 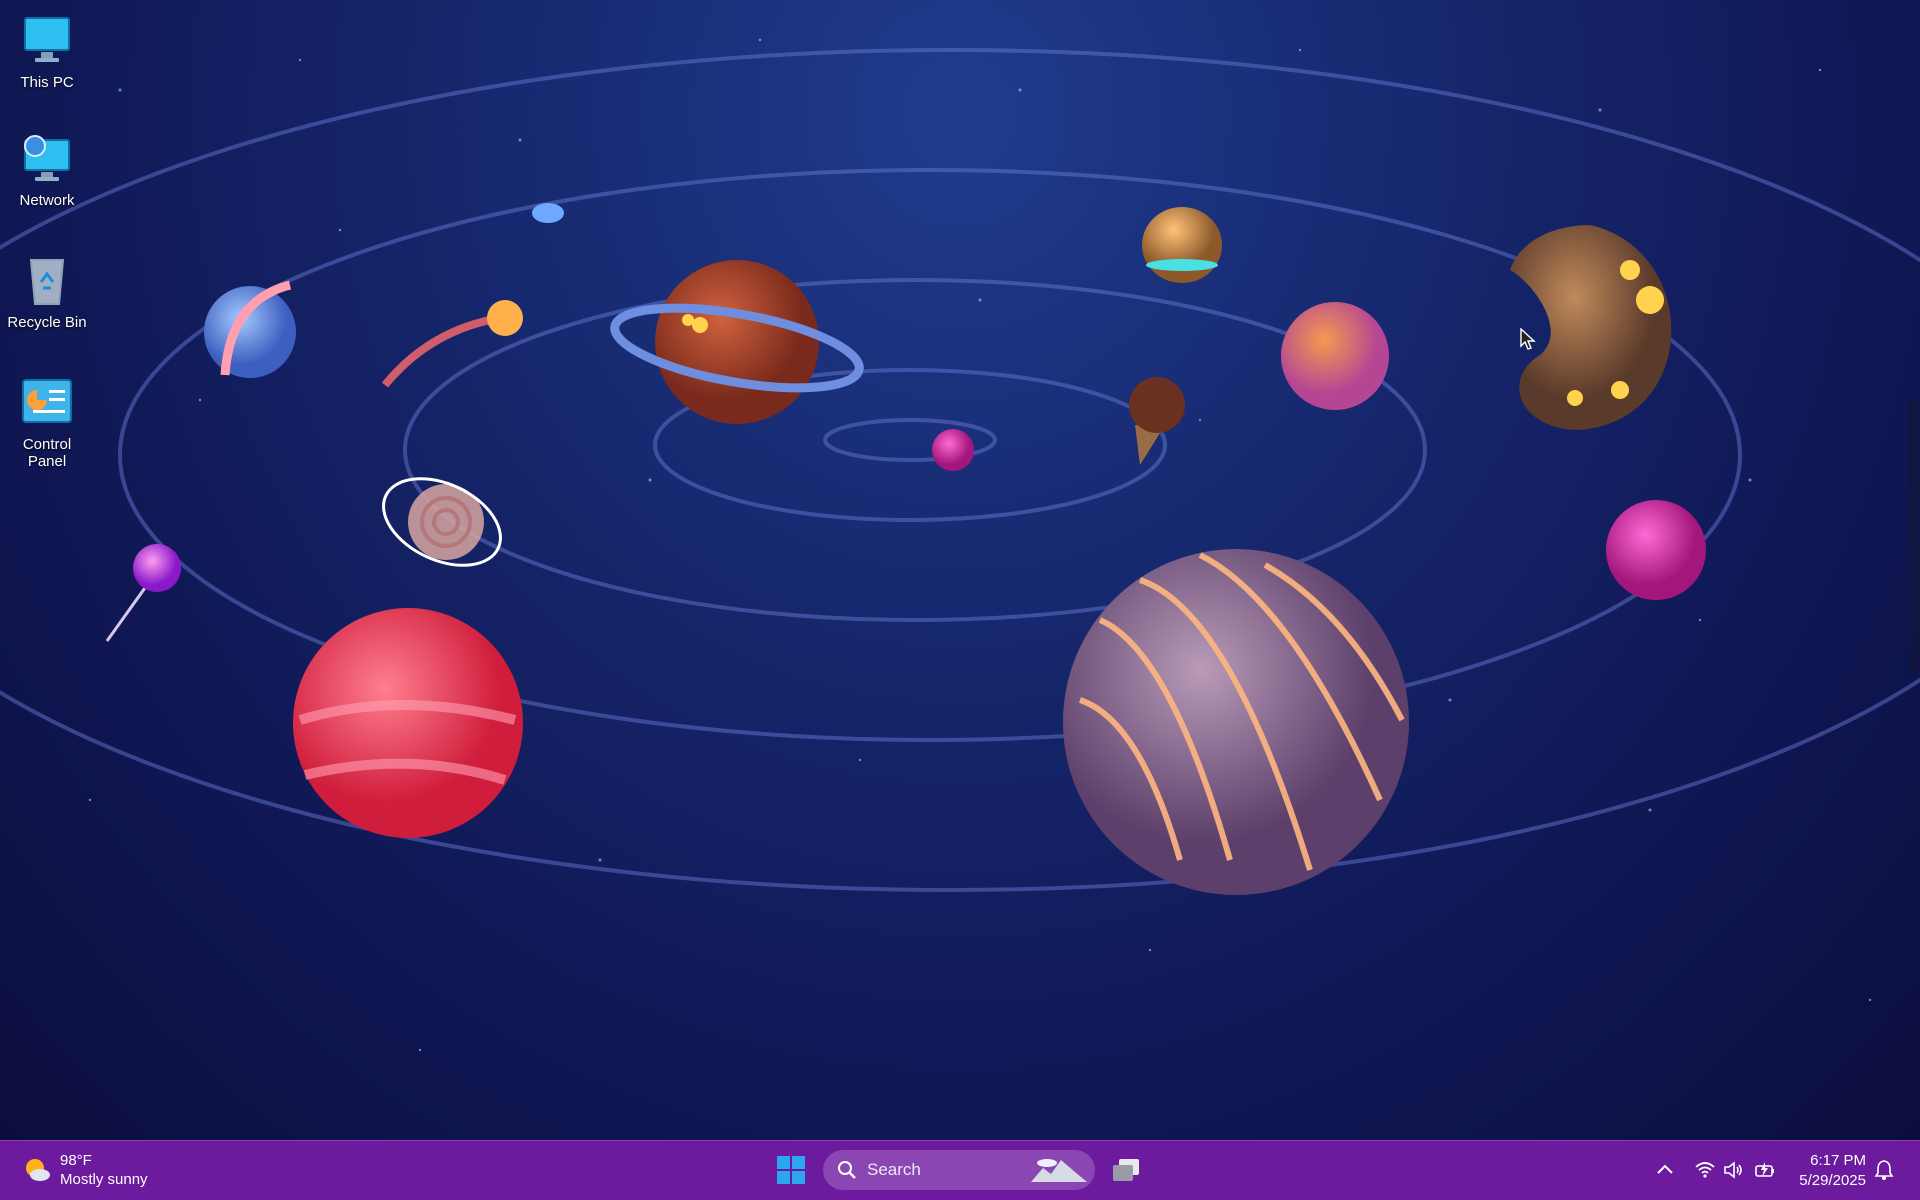 I want to click on task-view-button, so click(x=1126, y=1171).